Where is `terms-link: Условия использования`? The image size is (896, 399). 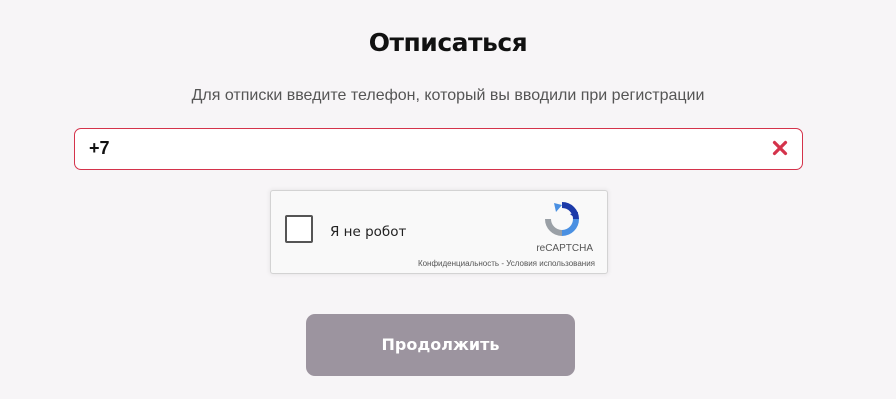 terms-link: Условия использования is located at coordinates (550, 263).